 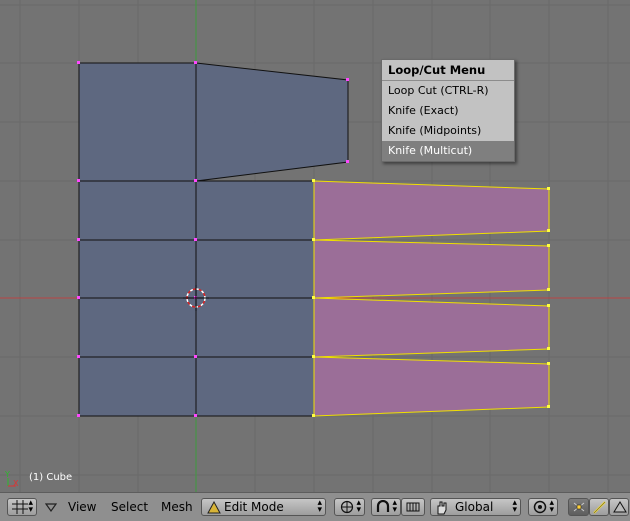 I want to click on vertex-select-mode-button, so click(x=578, y=507).